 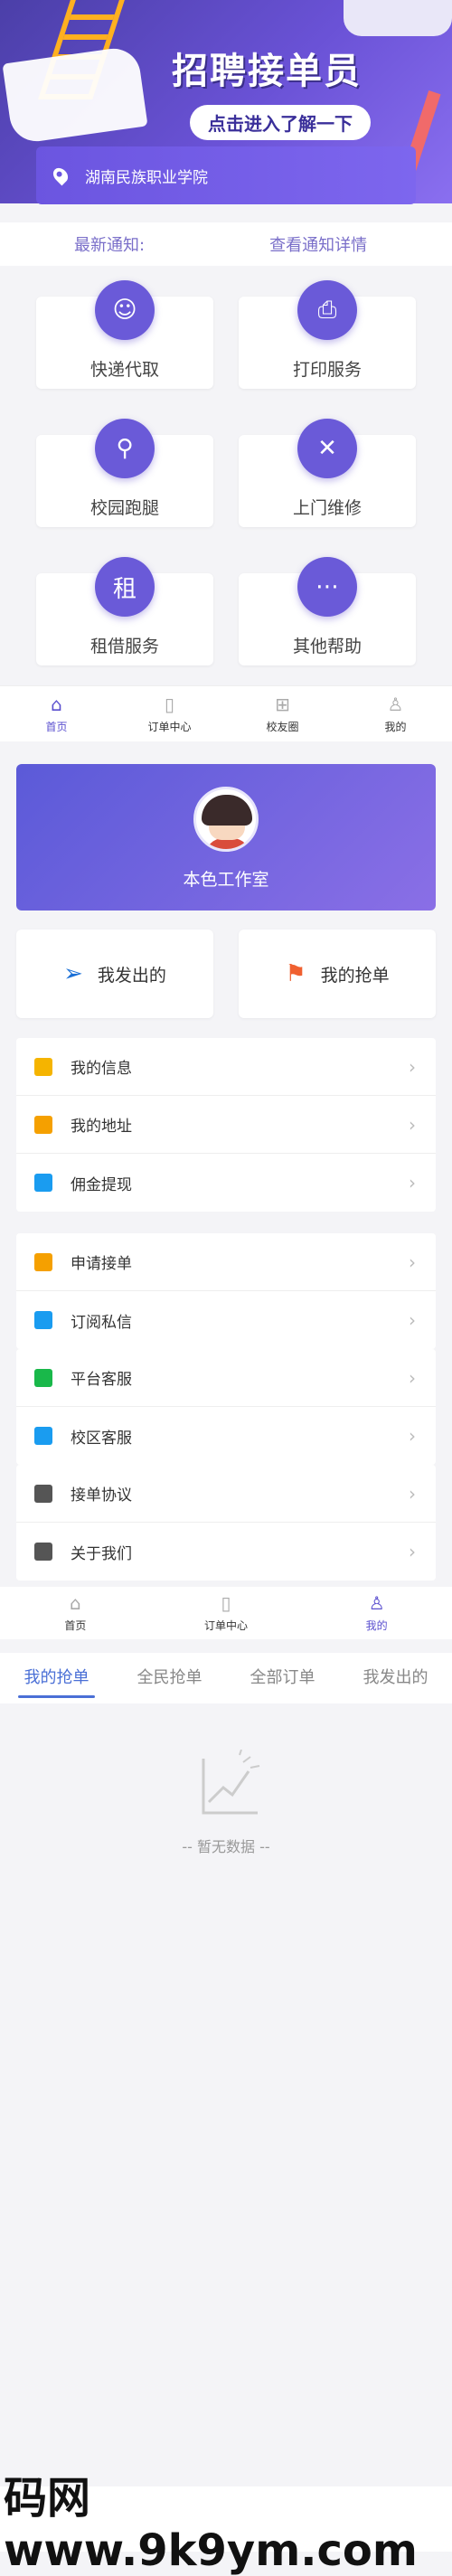 What do you see at coordinates (101, 1264) in the screenshot?
I see `list-item-label: 申请接单` at bounding box center [101, 1264].